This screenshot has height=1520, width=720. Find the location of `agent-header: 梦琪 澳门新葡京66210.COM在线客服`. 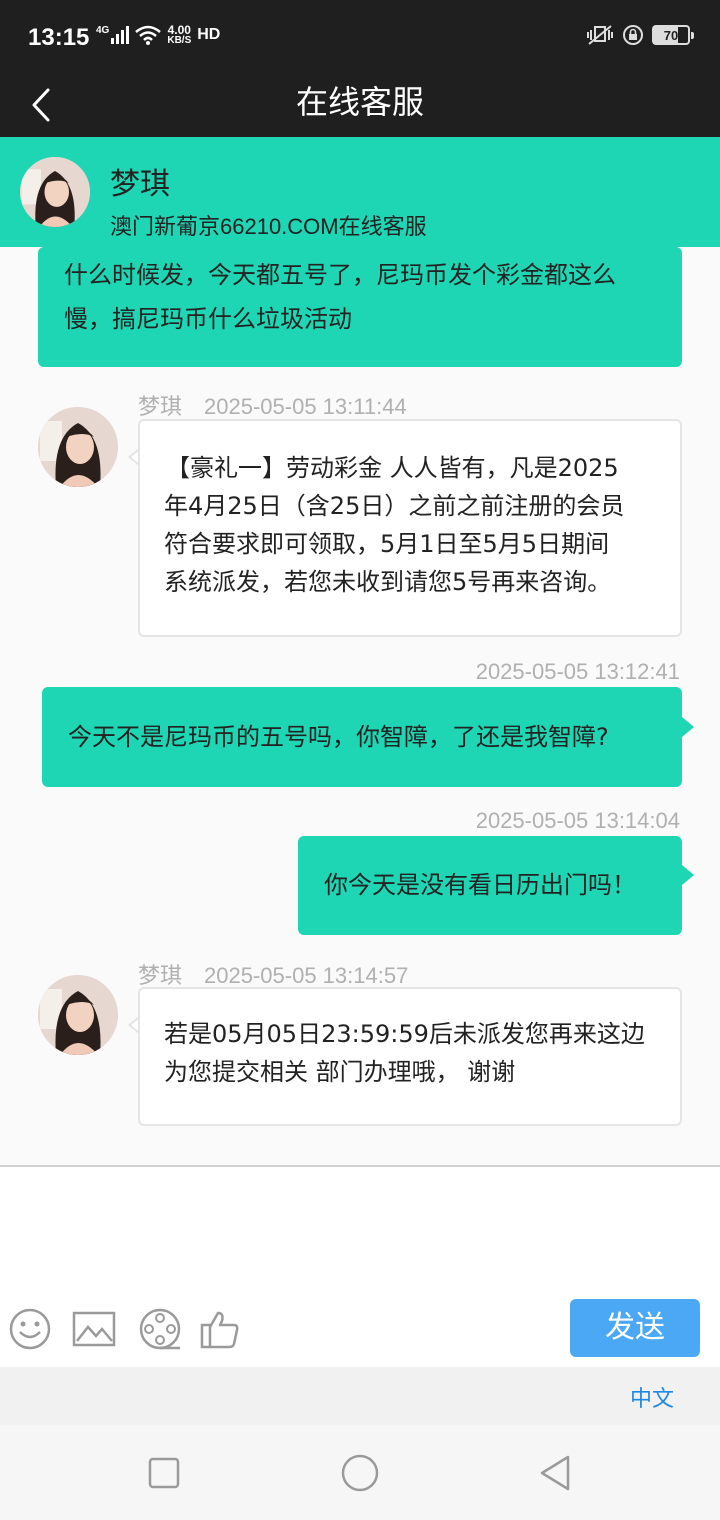

agent-header: 梦琪 澳门新葡京66210.COM在线客服 is located at coordinates (360, 192).